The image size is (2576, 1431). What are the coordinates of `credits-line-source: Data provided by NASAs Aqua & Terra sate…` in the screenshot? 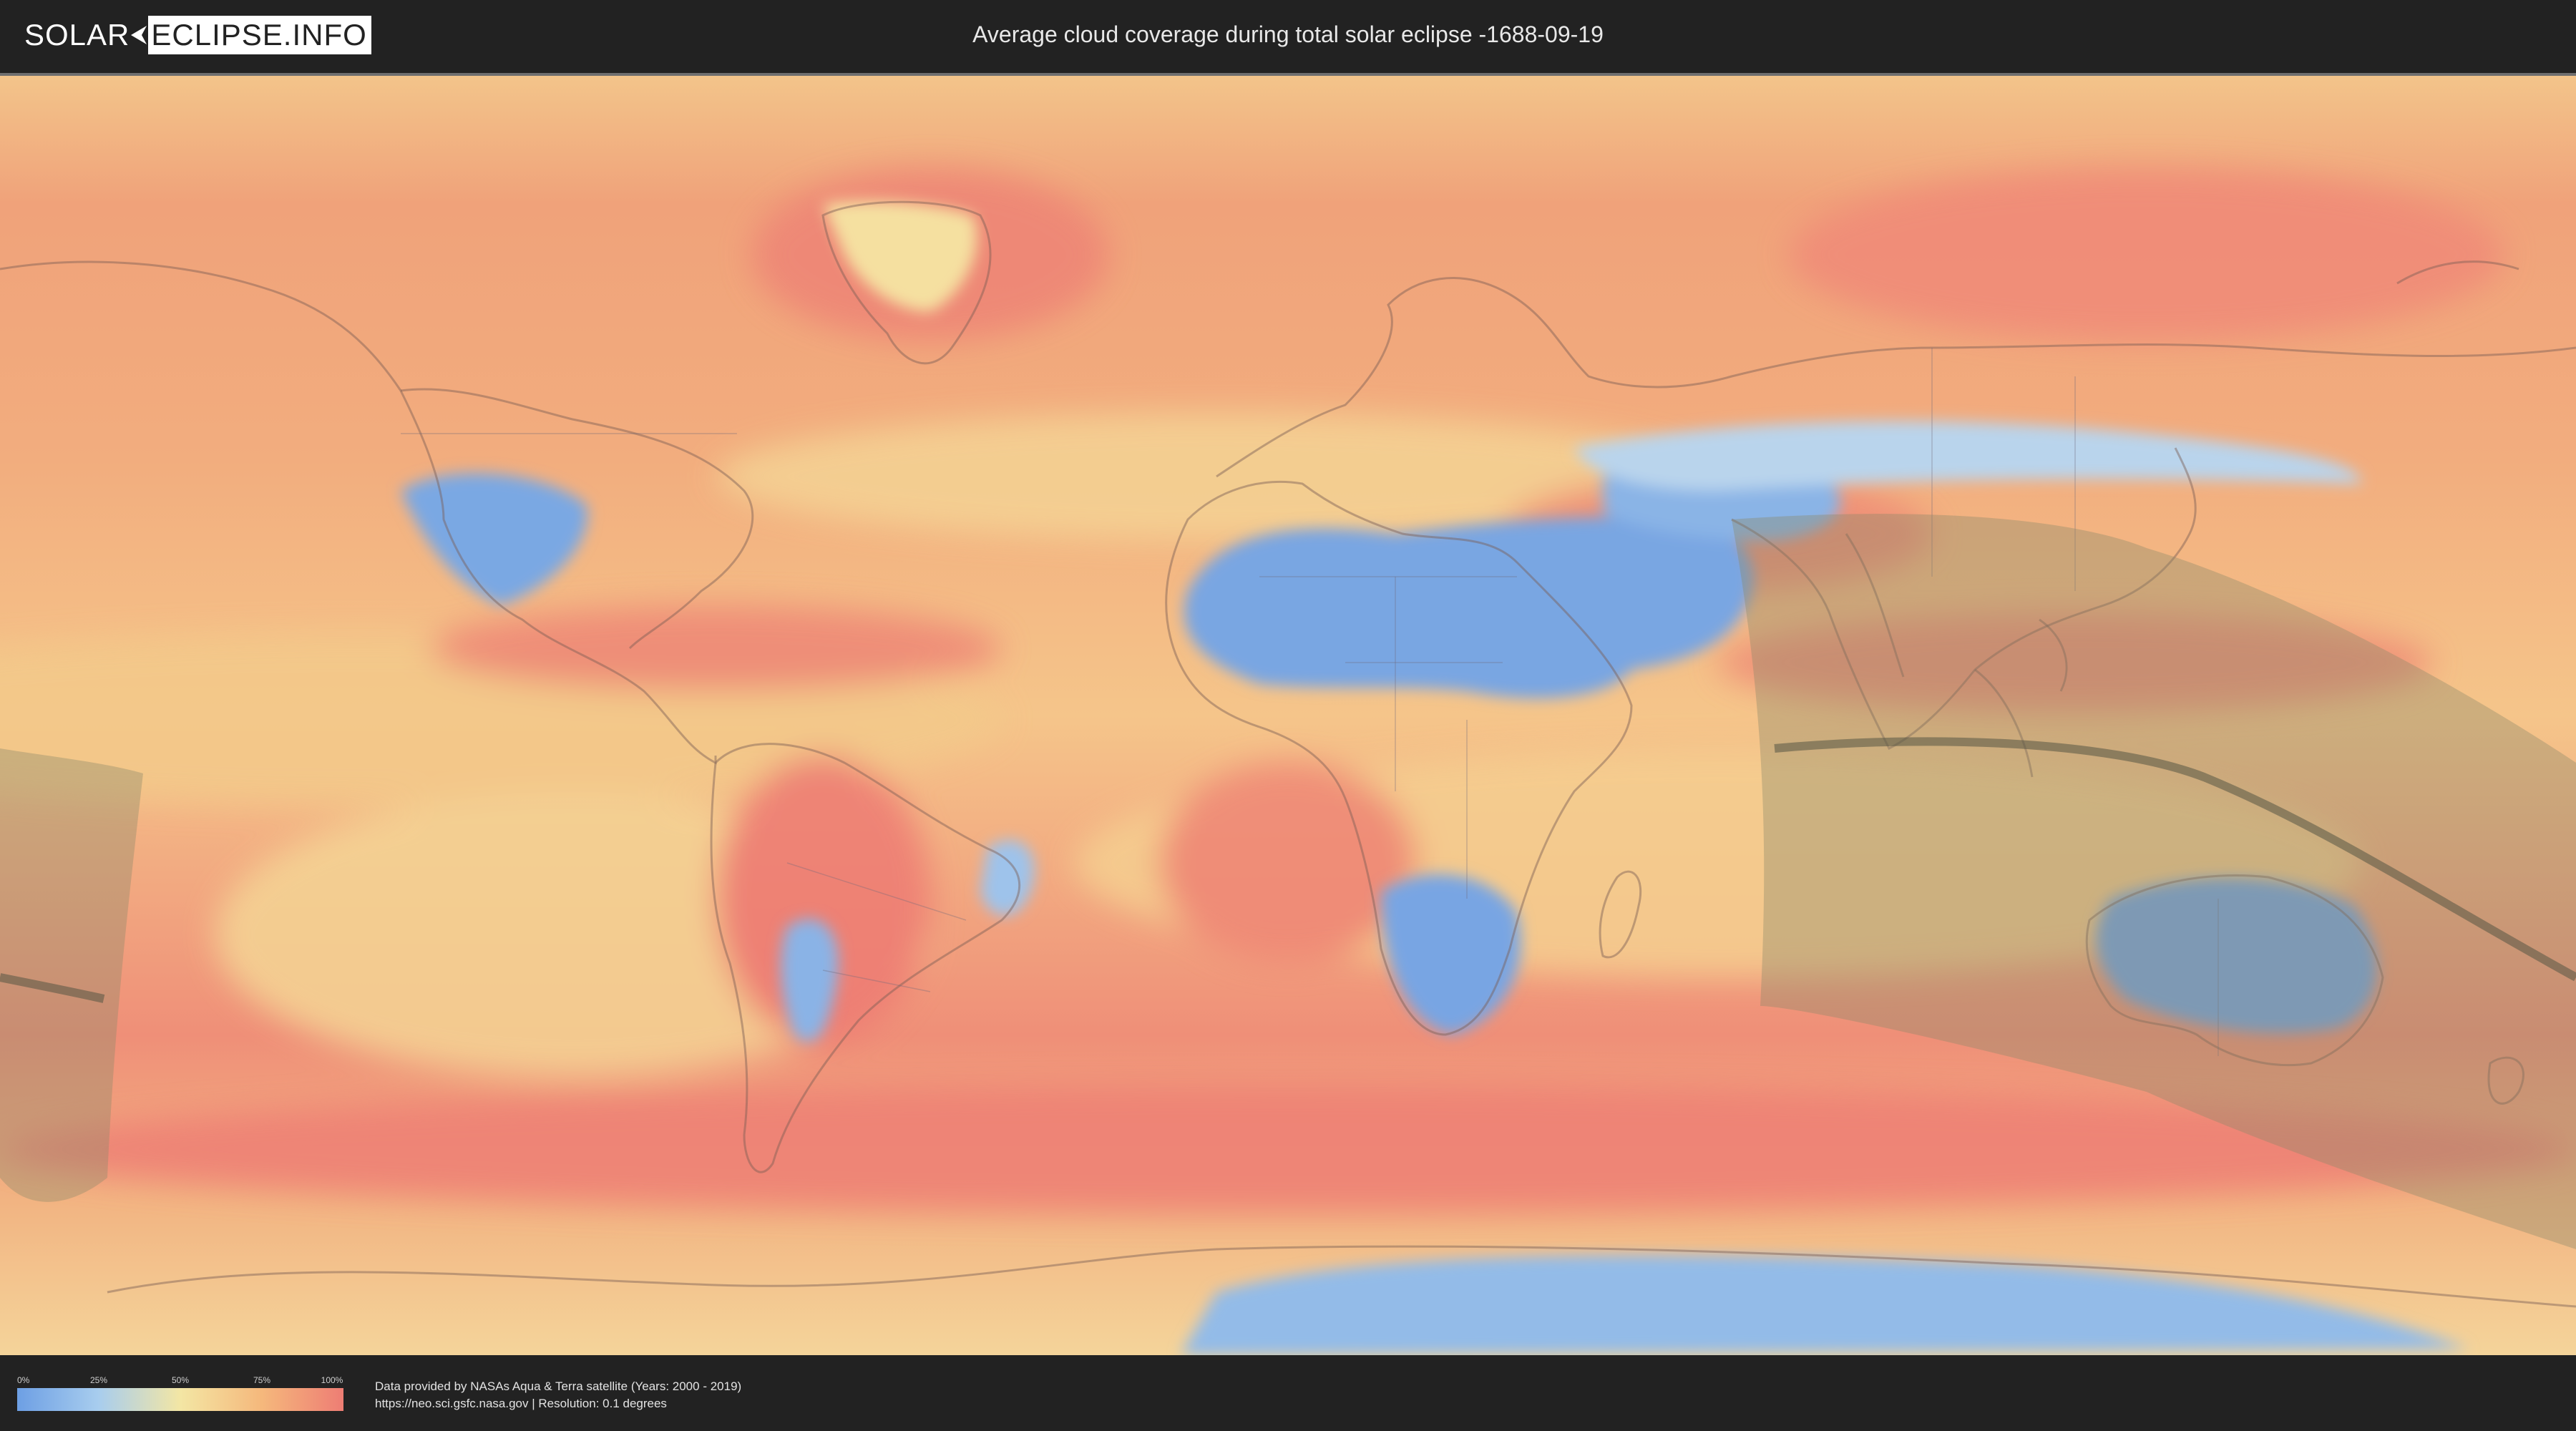 It's located at (558, 1386).